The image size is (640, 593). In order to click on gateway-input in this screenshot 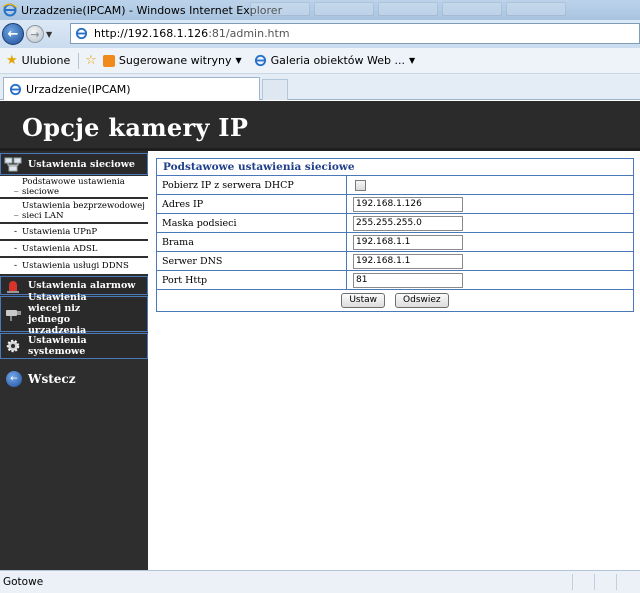, I will do `click(408, 242)`.